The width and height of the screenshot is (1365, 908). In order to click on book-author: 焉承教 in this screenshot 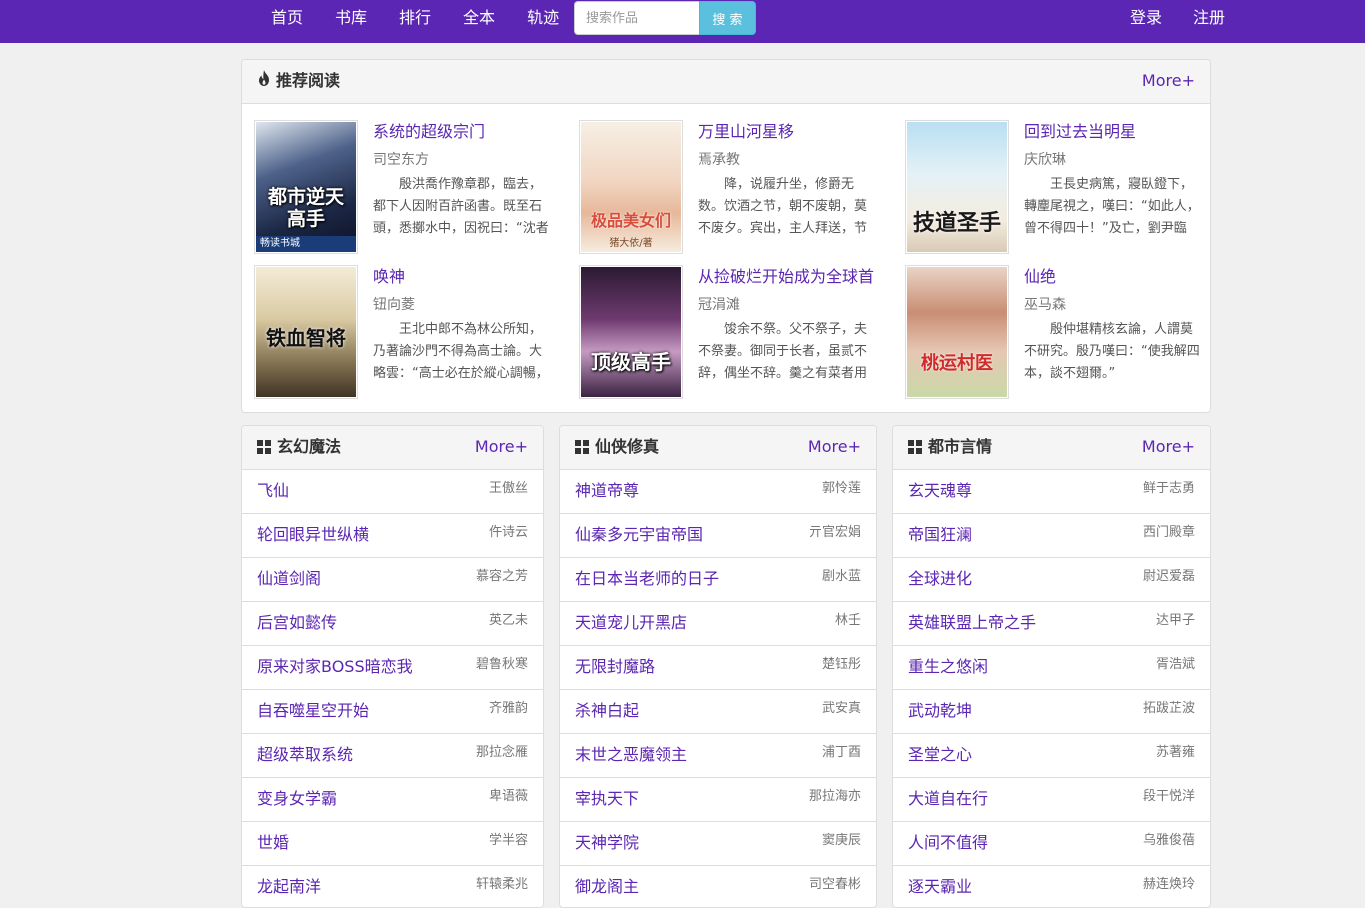, I will do `click(719, 160)`.